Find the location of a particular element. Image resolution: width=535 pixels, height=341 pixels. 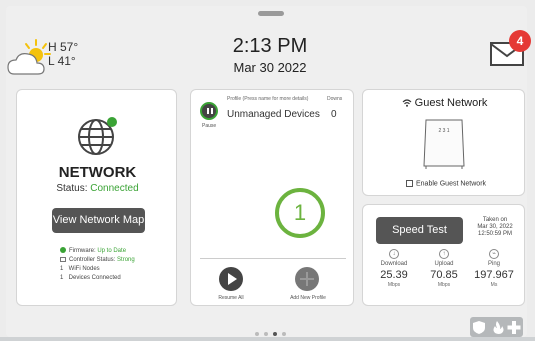

checkbox-icon is located at coordinates (409, 183).